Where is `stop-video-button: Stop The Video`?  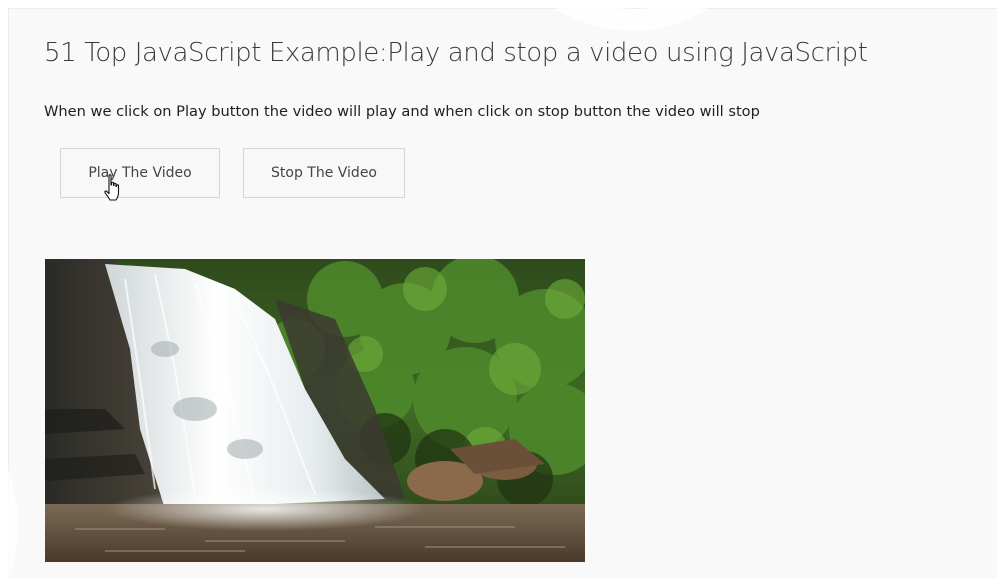
stop-video-button: Stop The Video is located at coordinates (324, 173).